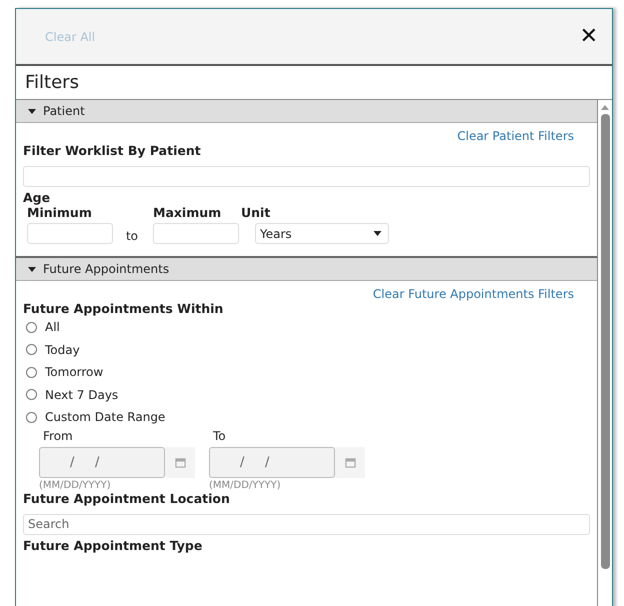  I want to click on scrollbar-thumb, so click(605, 341).